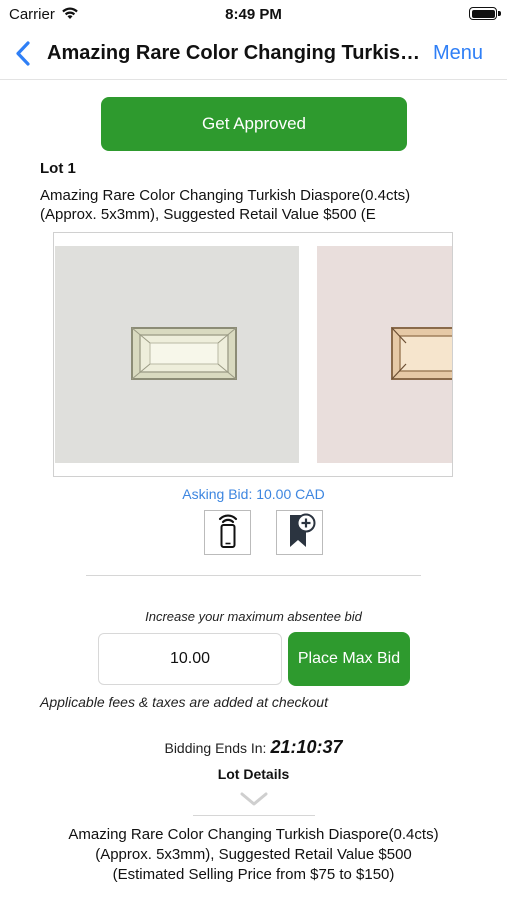 The image size is (507, 900). I want to click on asking-bid: Asking Bid: 10.00 CAD, so click(253, 494).